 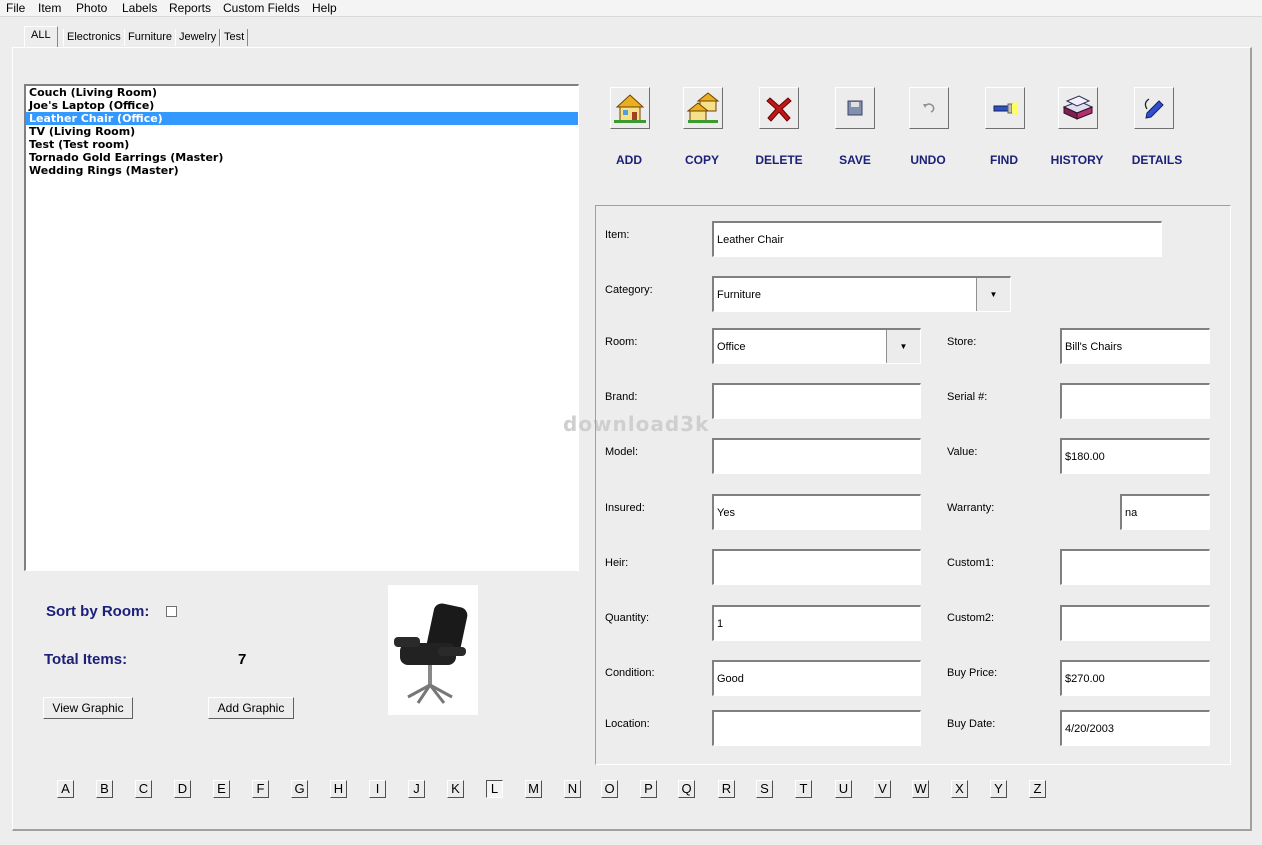 I want to click on alpha-r: R, so click(x=726, y=789).